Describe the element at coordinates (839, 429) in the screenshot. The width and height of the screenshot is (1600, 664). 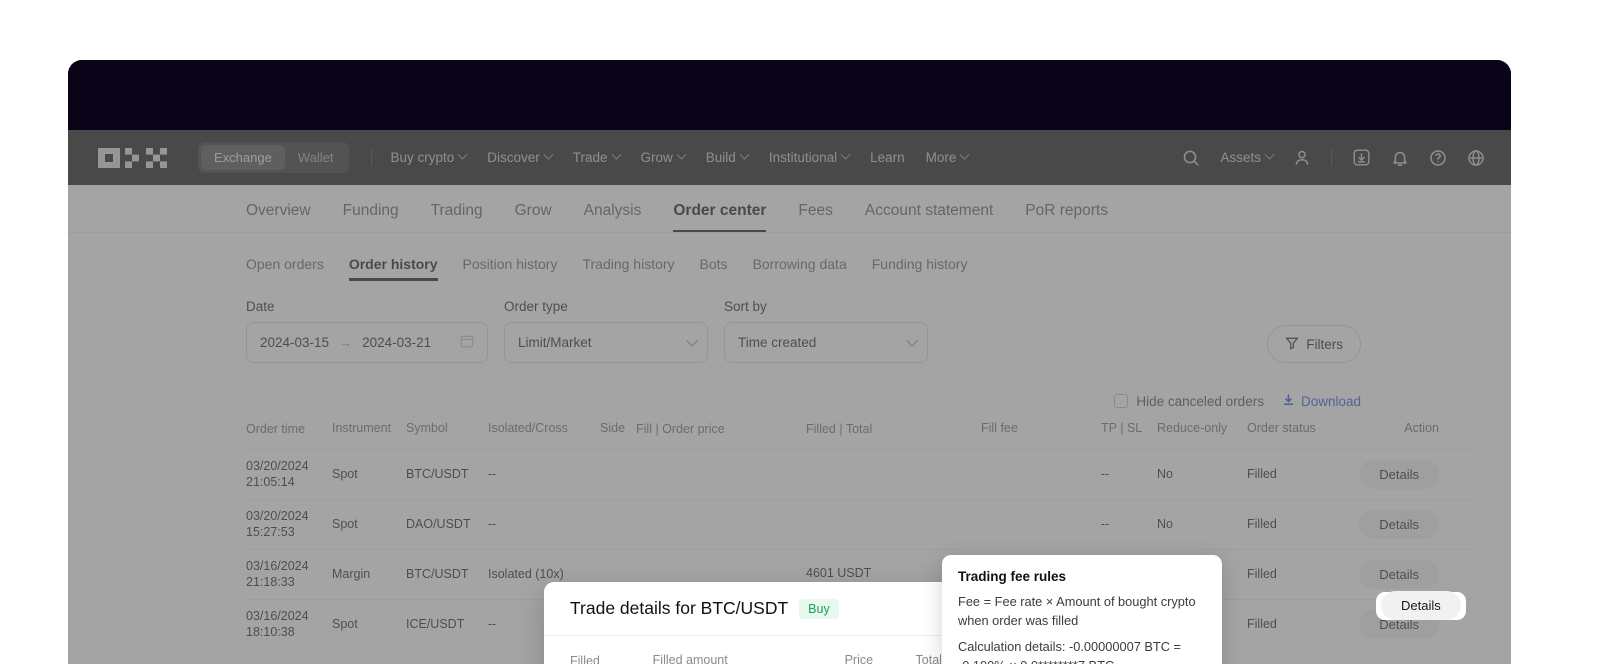
I see `col-filled-total: Filled | Total` at that location.